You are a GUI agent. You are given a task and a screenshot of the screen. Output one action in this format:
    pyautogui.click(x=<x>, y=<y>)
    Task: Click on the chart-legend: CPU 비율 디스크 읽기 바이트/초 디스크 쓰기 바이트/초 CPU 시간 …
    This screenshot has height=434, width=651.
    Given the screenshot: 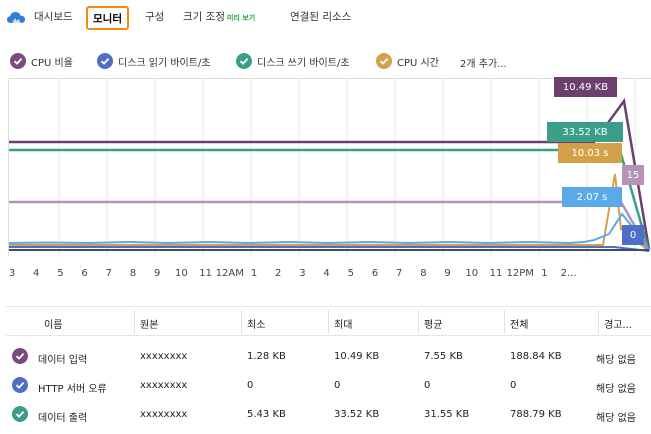 What is the action you would take?
    pyautogui.click(x=325, y=62)
    